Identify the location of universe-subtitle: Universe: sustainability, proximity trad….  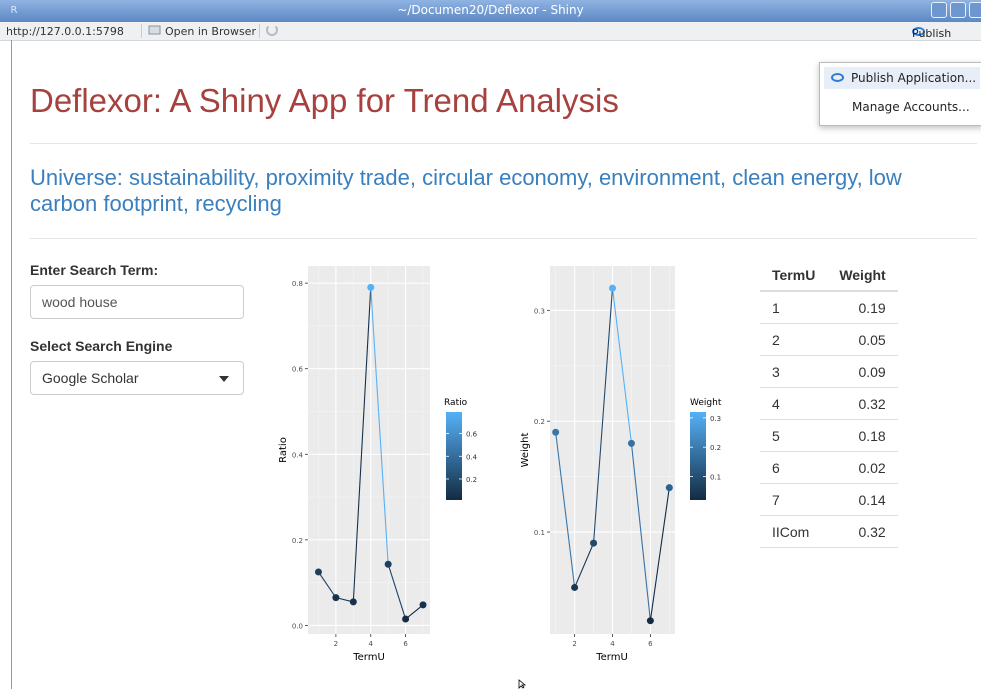
(466, 190).